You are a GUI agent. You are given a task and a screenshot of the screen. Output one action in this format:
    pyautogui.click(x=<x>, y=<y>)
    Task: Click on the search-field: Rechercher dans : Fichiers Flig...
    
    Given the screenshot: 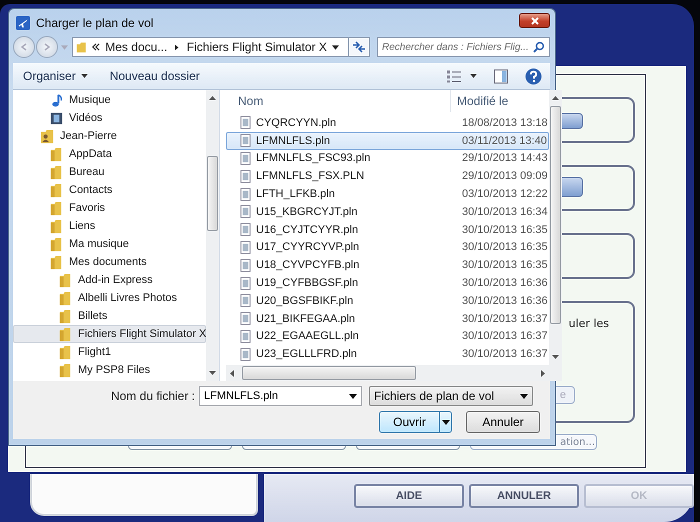 What is the action you would take?
    pyautogui.click(x=463, y=47)
    